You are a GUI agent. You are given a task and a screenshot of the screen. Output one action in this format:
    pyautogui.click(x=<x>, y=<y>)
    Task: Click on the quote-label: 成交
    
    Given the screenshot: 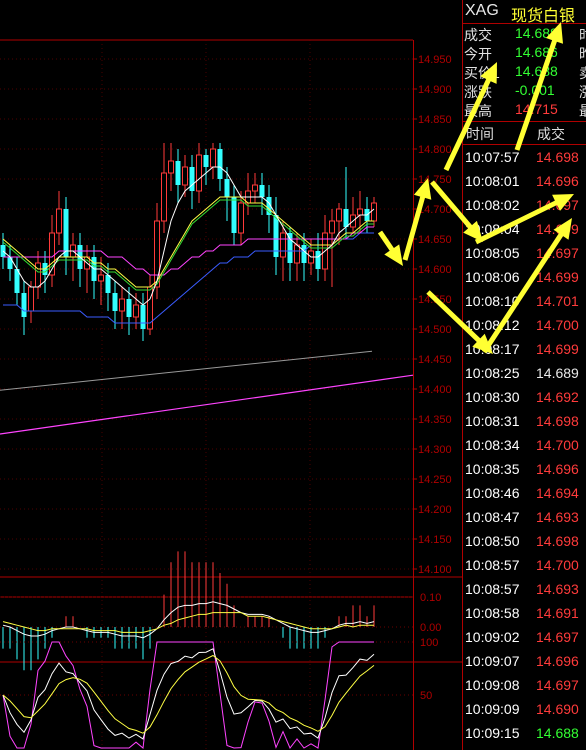 What is the action you would take?
    pyautogui.click(x=478, y=35)
    